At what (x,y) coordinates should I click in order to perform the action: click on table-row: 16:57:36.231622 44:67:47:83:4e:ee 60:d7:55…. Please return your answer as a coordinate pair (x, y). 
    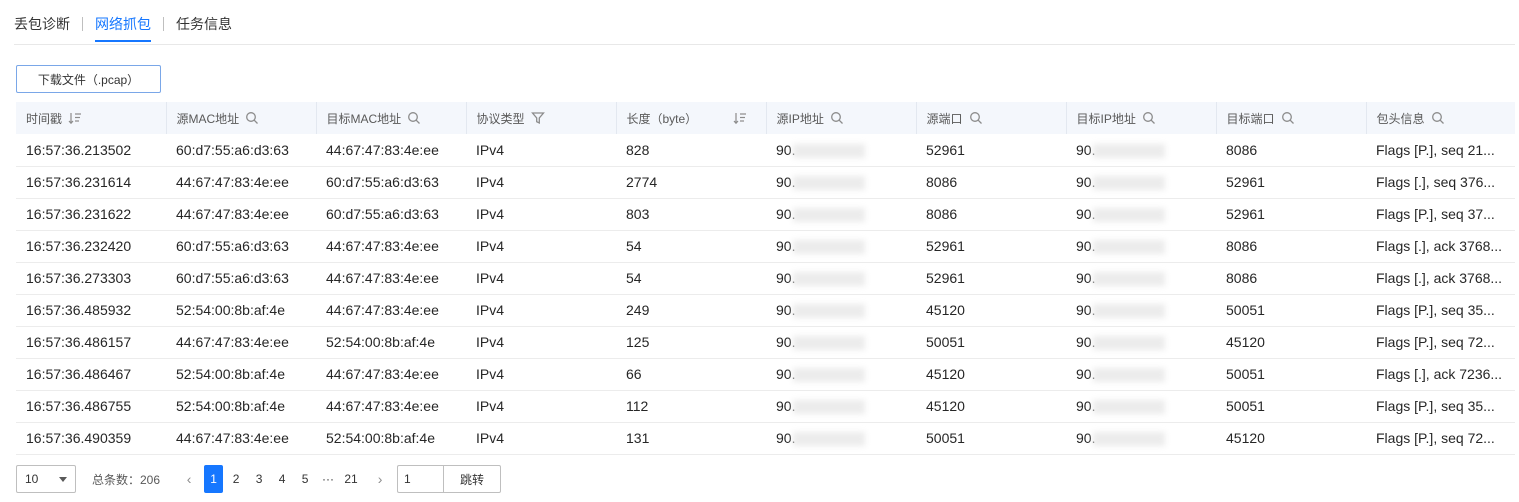
    Looking at the image, I should click on (765, 214).